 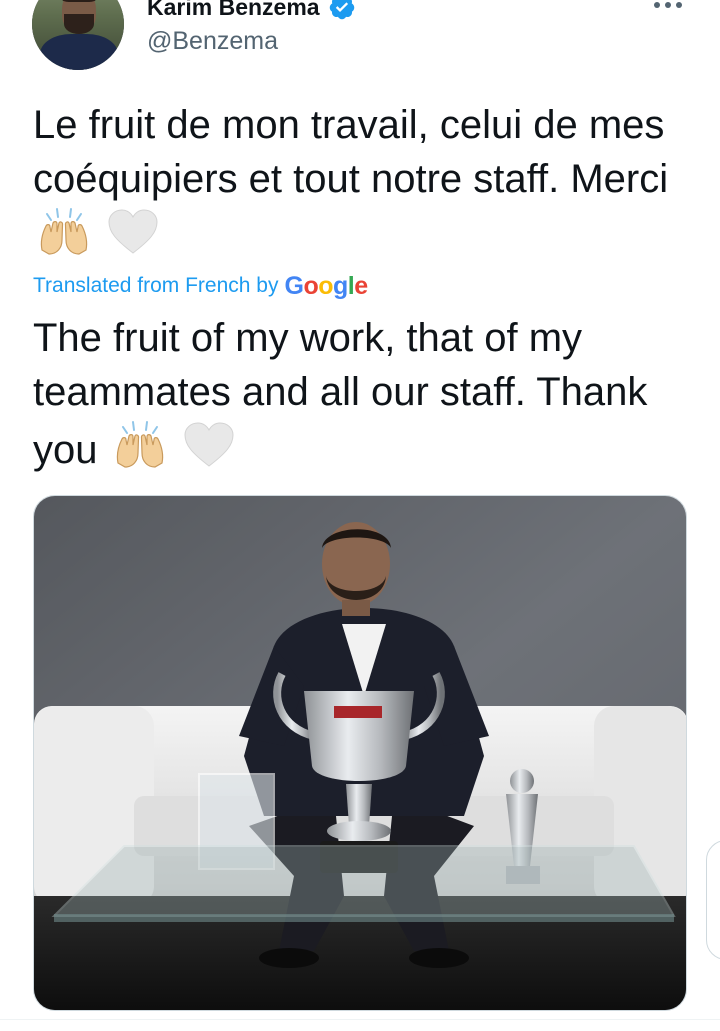 I want to click on google-logo: Google, so click(x=326, y=285).